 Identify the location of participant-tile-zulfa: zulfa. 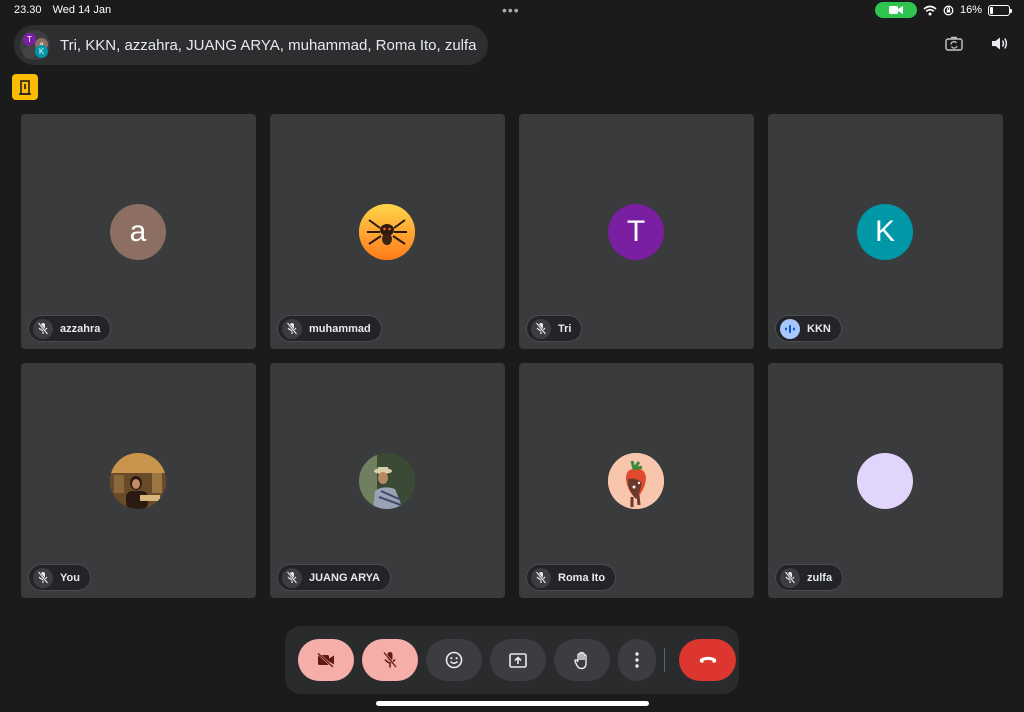
(885, 480).